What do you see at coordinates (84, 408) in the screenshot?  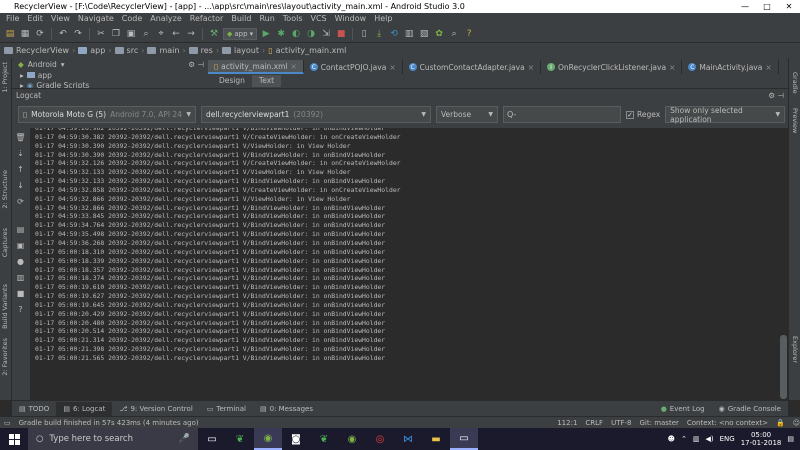 I see `tab-logcat: ▤ 6: Logcat` at bounding box center [84, 408].